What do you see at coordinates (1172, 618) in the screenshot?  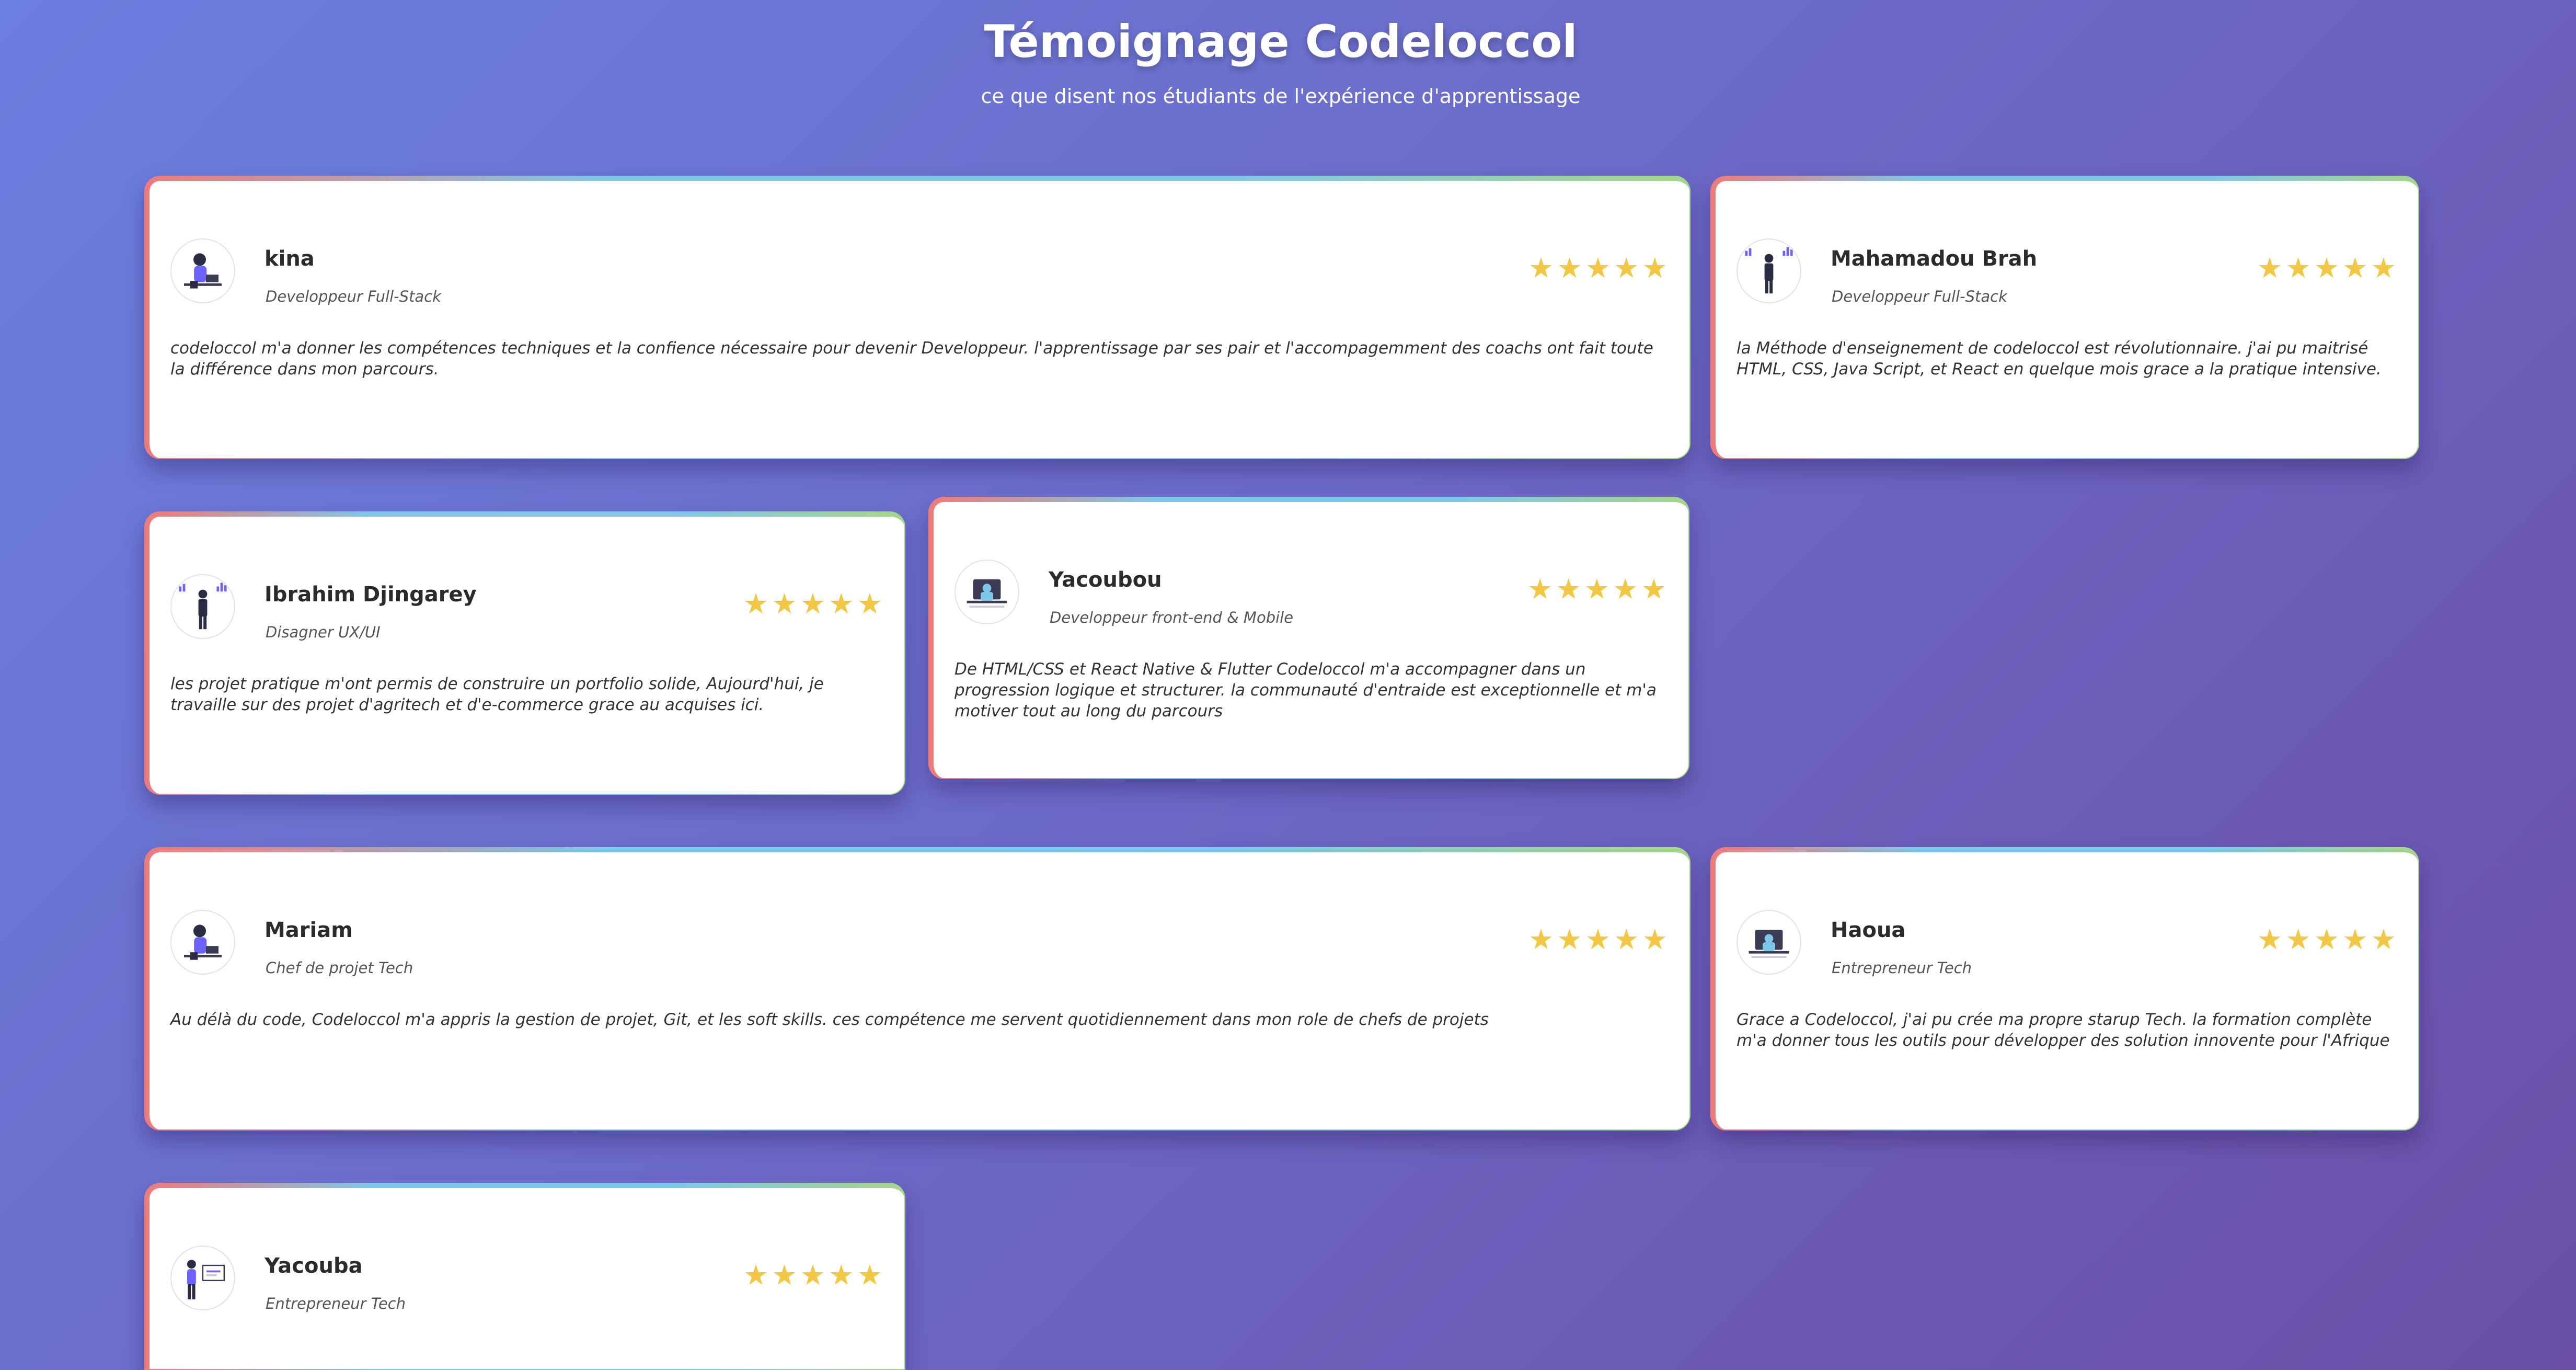 I see `author-role: Developpeur front-end & Mobile` at bounding box center [1172, 618].